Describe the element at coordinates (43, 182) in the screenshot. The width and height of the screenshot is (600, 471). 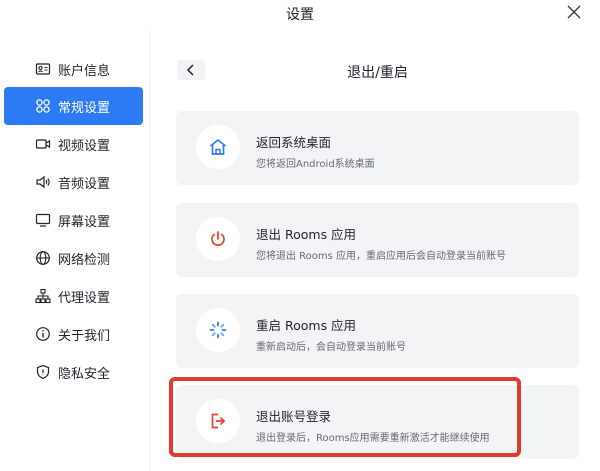
I see `speaker-icon` at that location.